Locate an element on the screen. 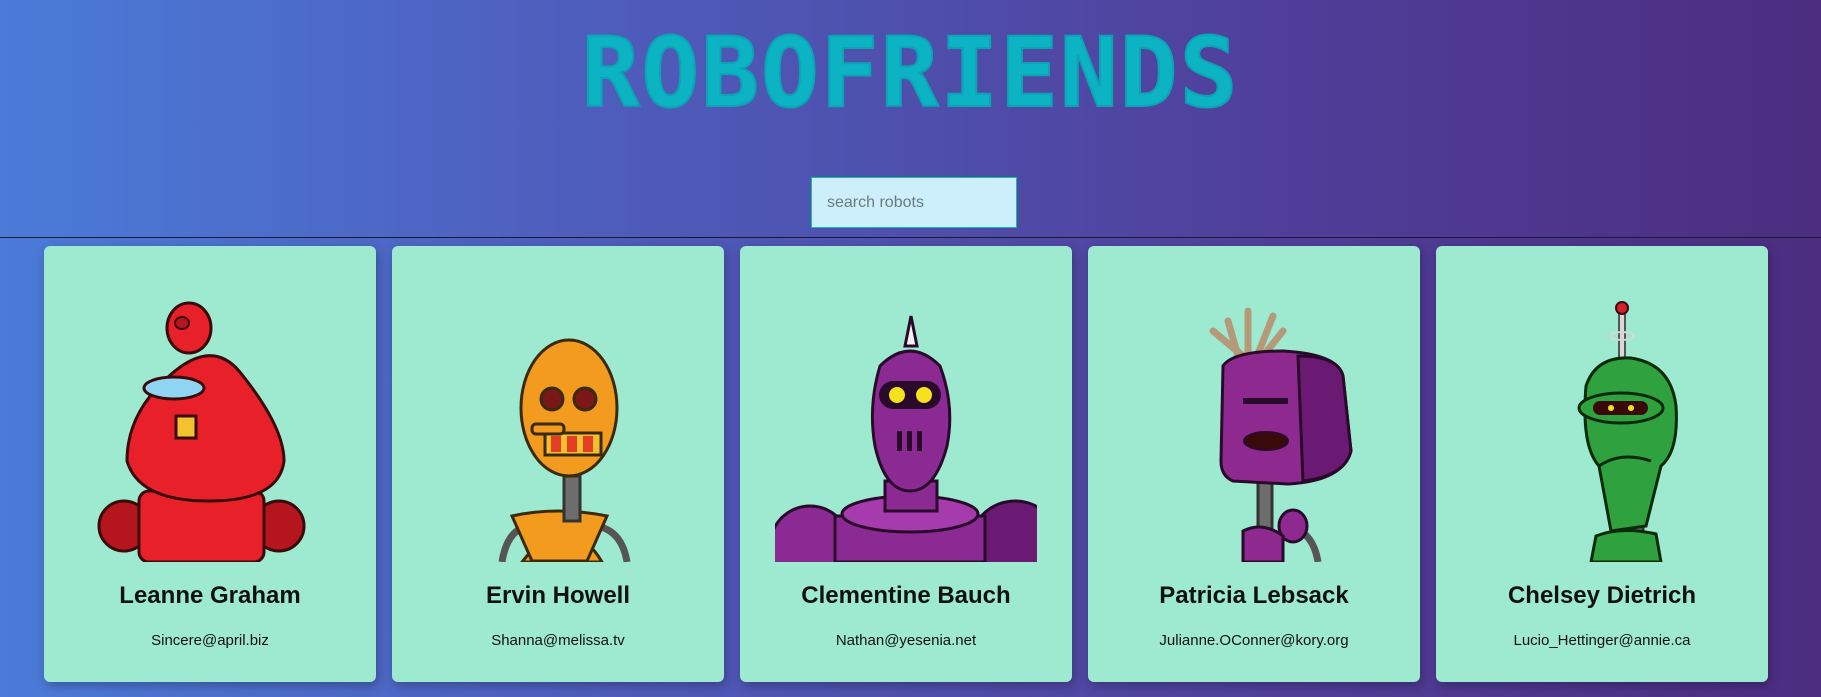  robot-name: Chelsey Dietrich is located at coordinates (1602, 595).